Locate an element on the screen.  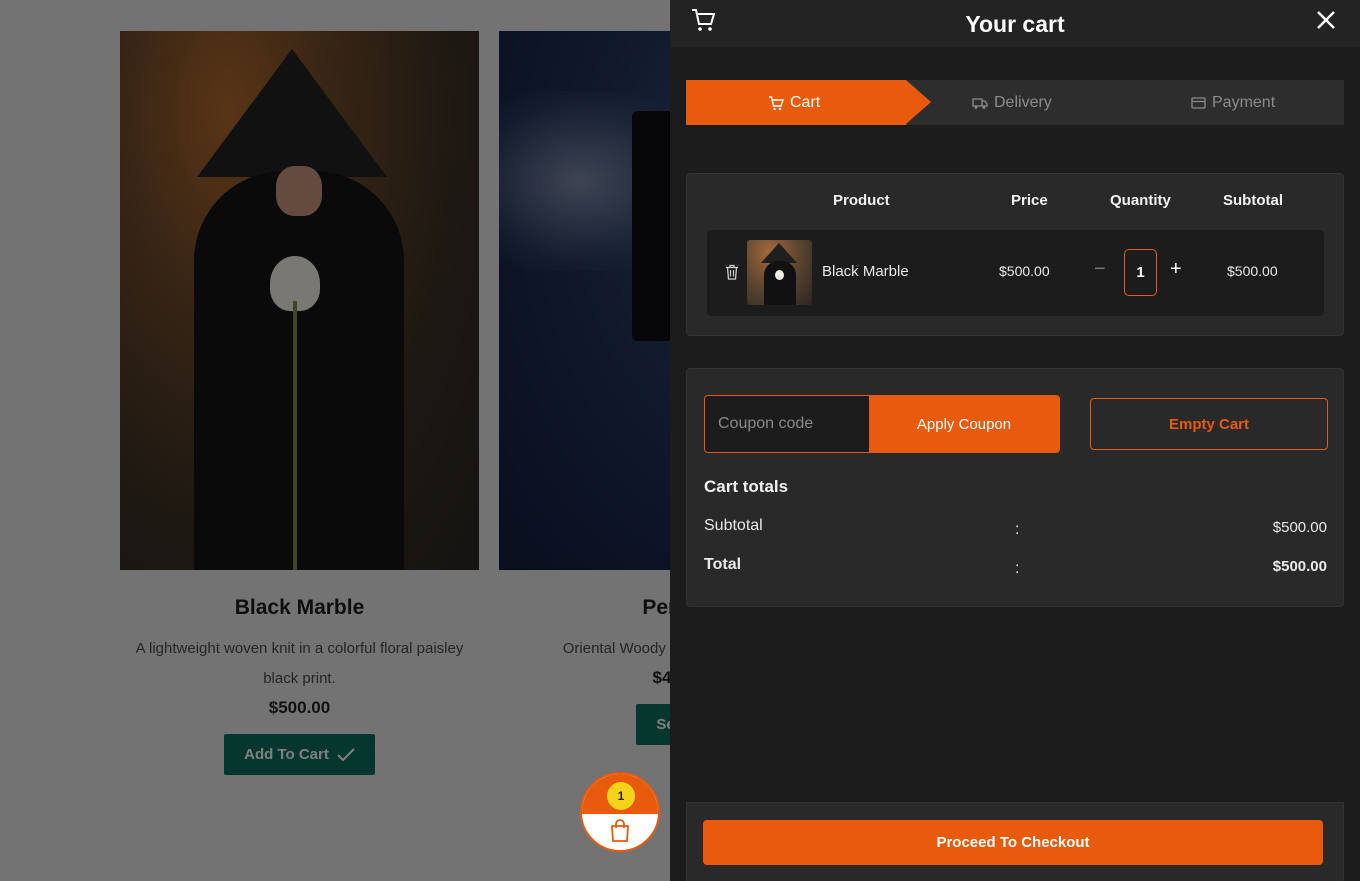
step-label: Payment is located at coordinates (1244, 102).